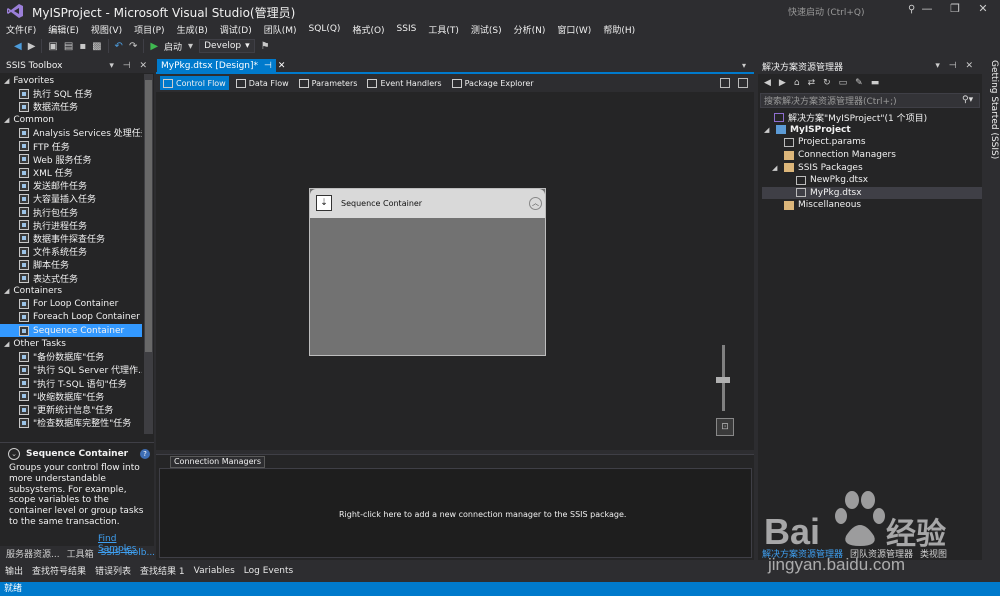  What do you see at coordinates (106, 29) in the screenshot?
I see `menu-view: 视图(V)` at bounding box center [106, 29].